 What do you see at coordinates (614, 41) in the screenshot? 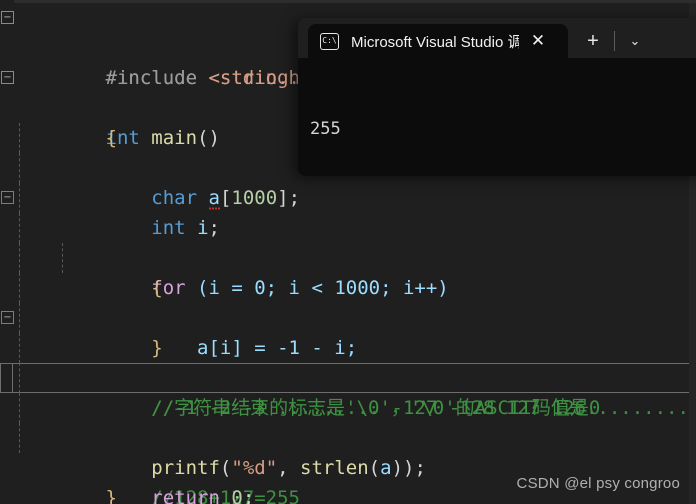
I see `toolbar-divider` at bounding box center [614, 41].